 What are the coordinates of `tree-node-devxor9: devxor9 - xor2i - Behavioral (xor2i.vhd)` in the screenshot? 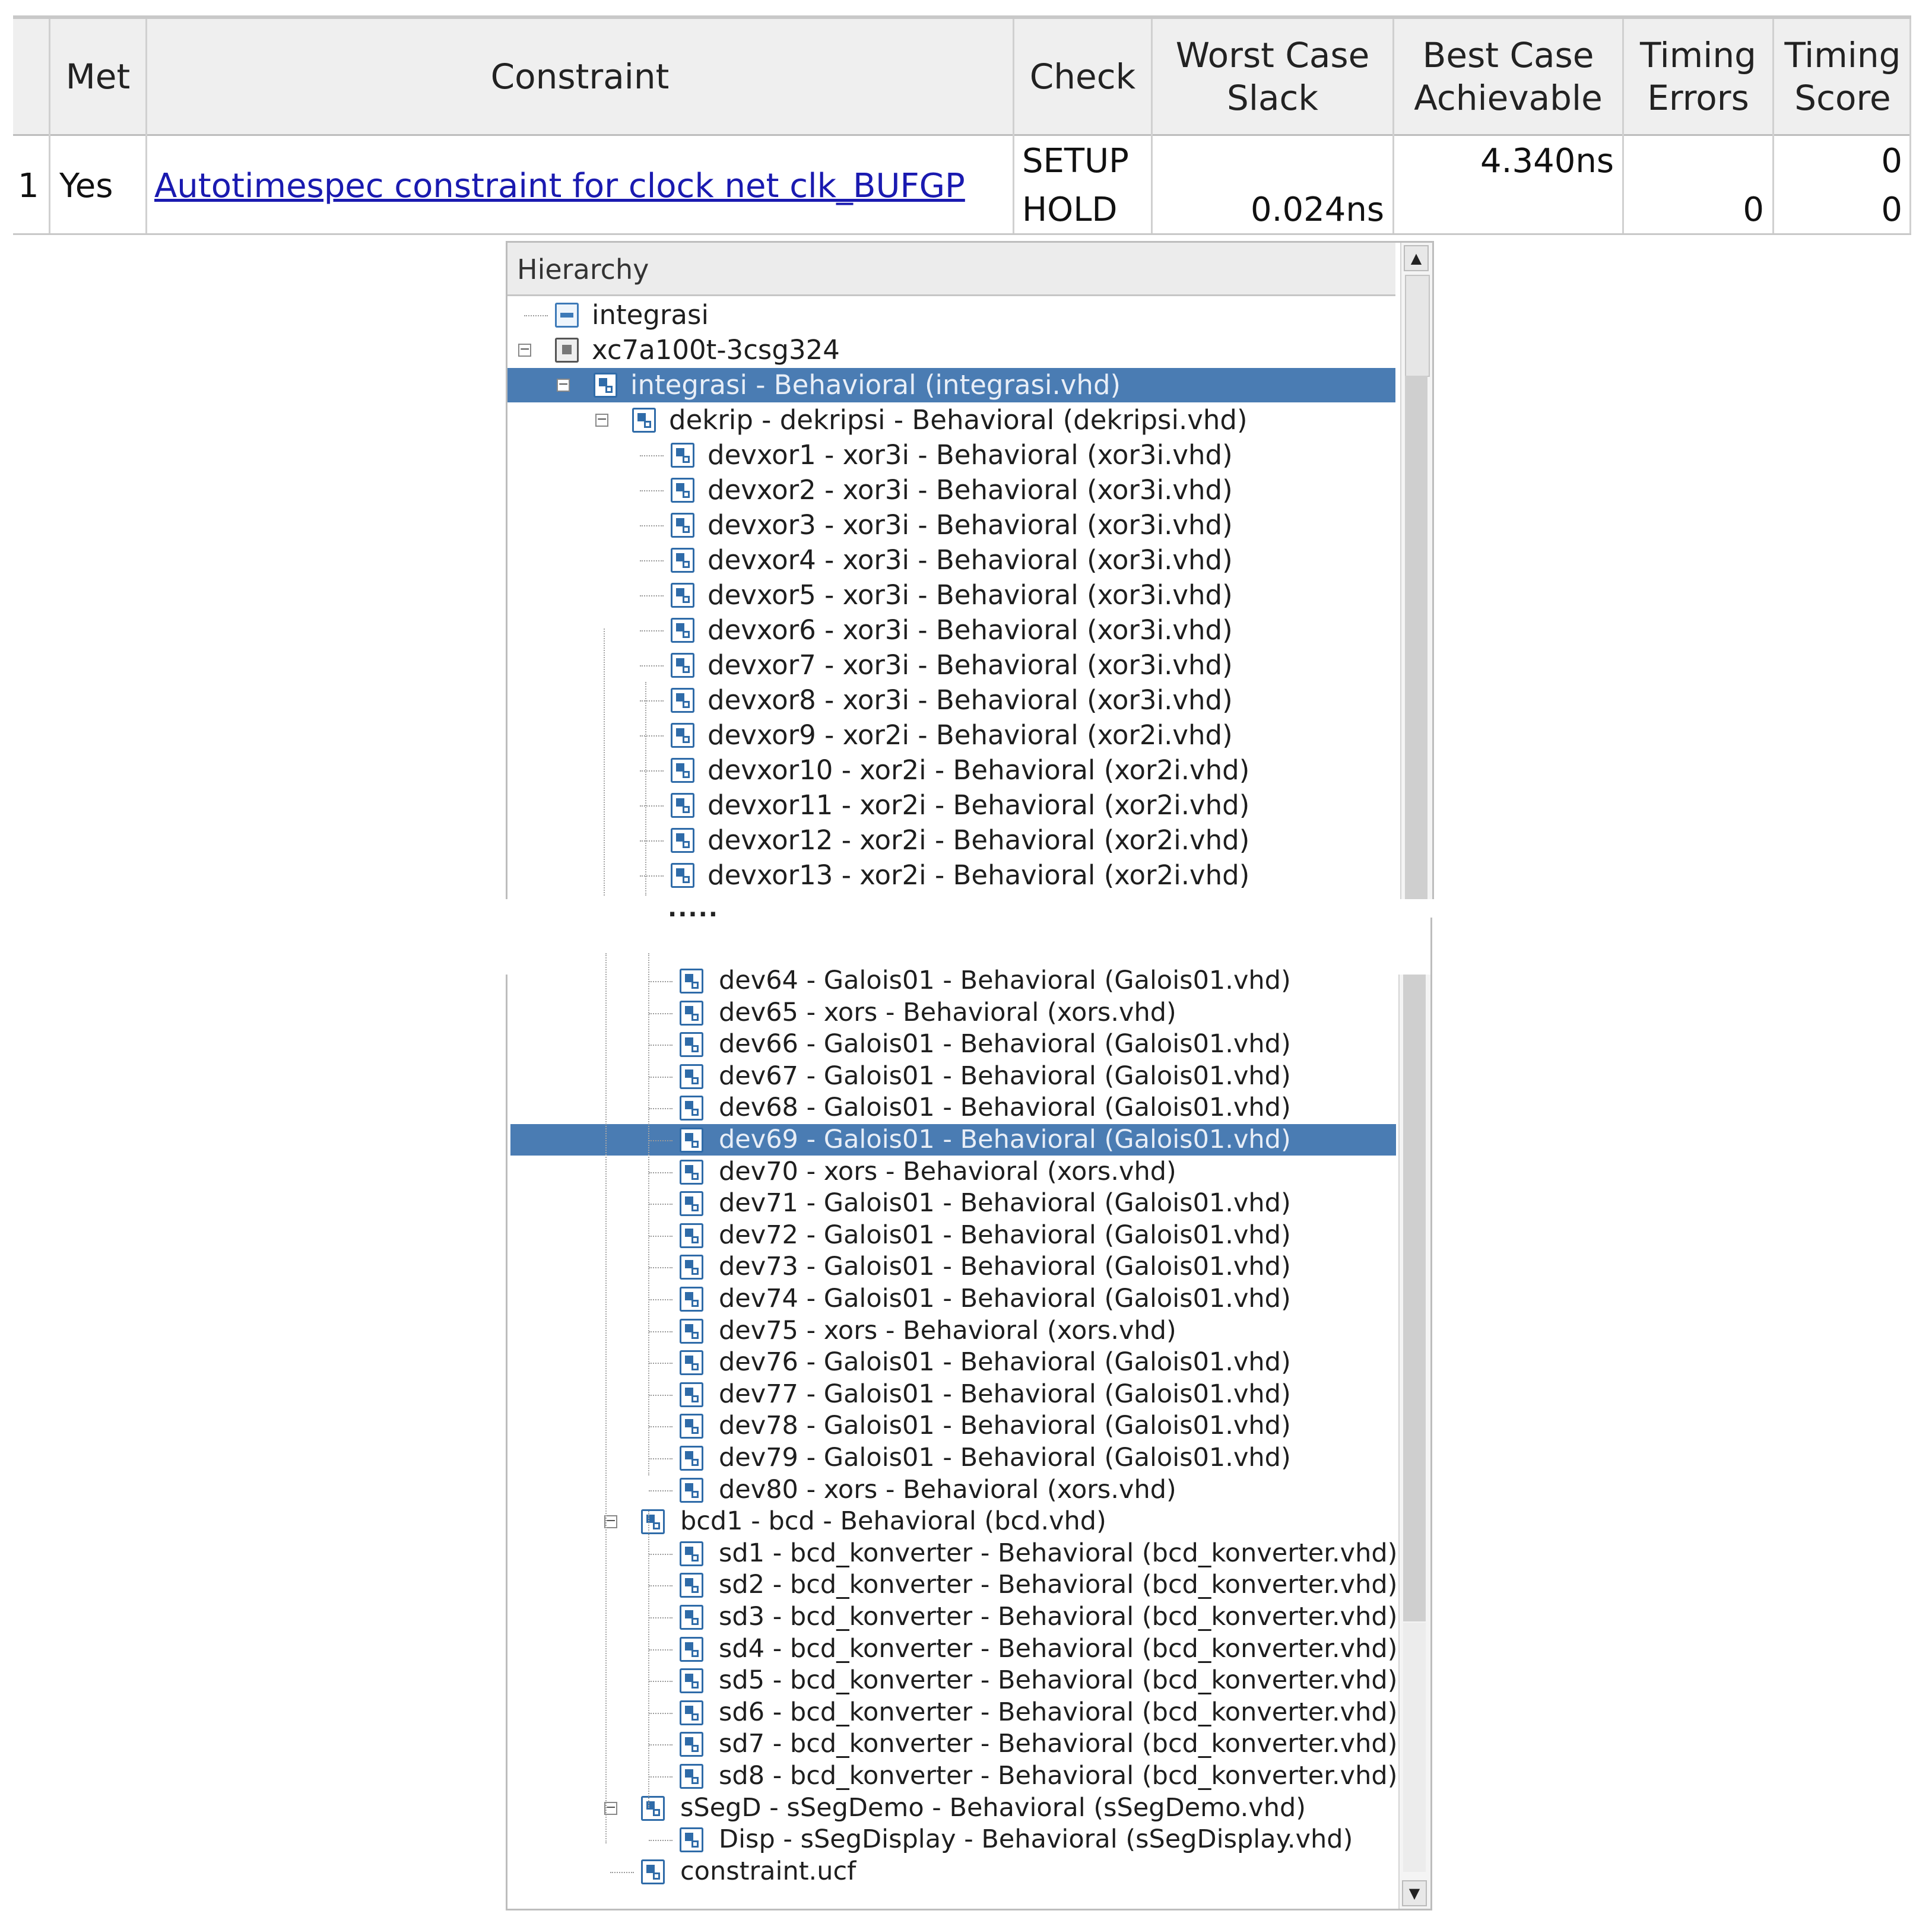 It's located at (951, 735).